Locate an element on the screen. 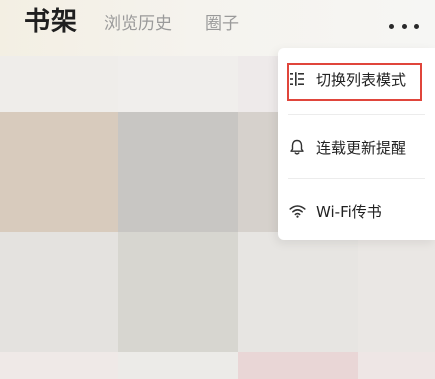 The height and width of the screenshot is (379, 435). tab-browse-history: 浏览历史 is located at coordinates (138, 24).